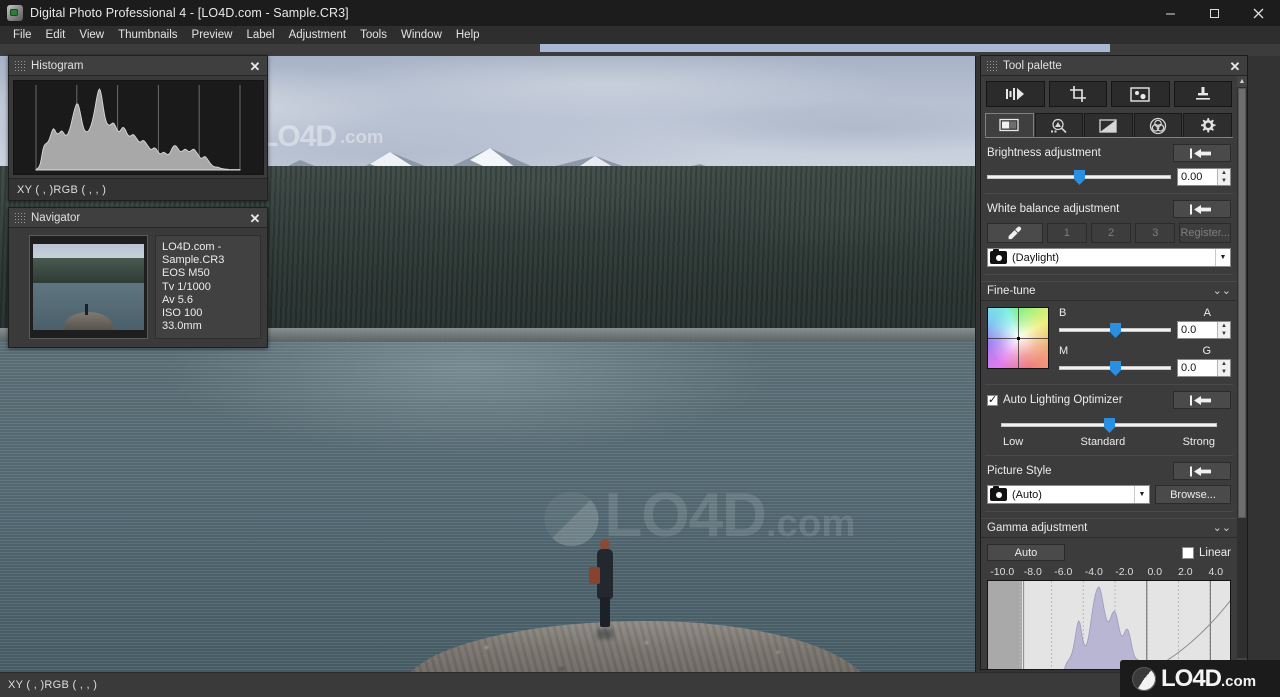  What do you see at coordinates (91, 35) in the screenshot?
I see `menu-view: View` at bounding box center [91, 35].